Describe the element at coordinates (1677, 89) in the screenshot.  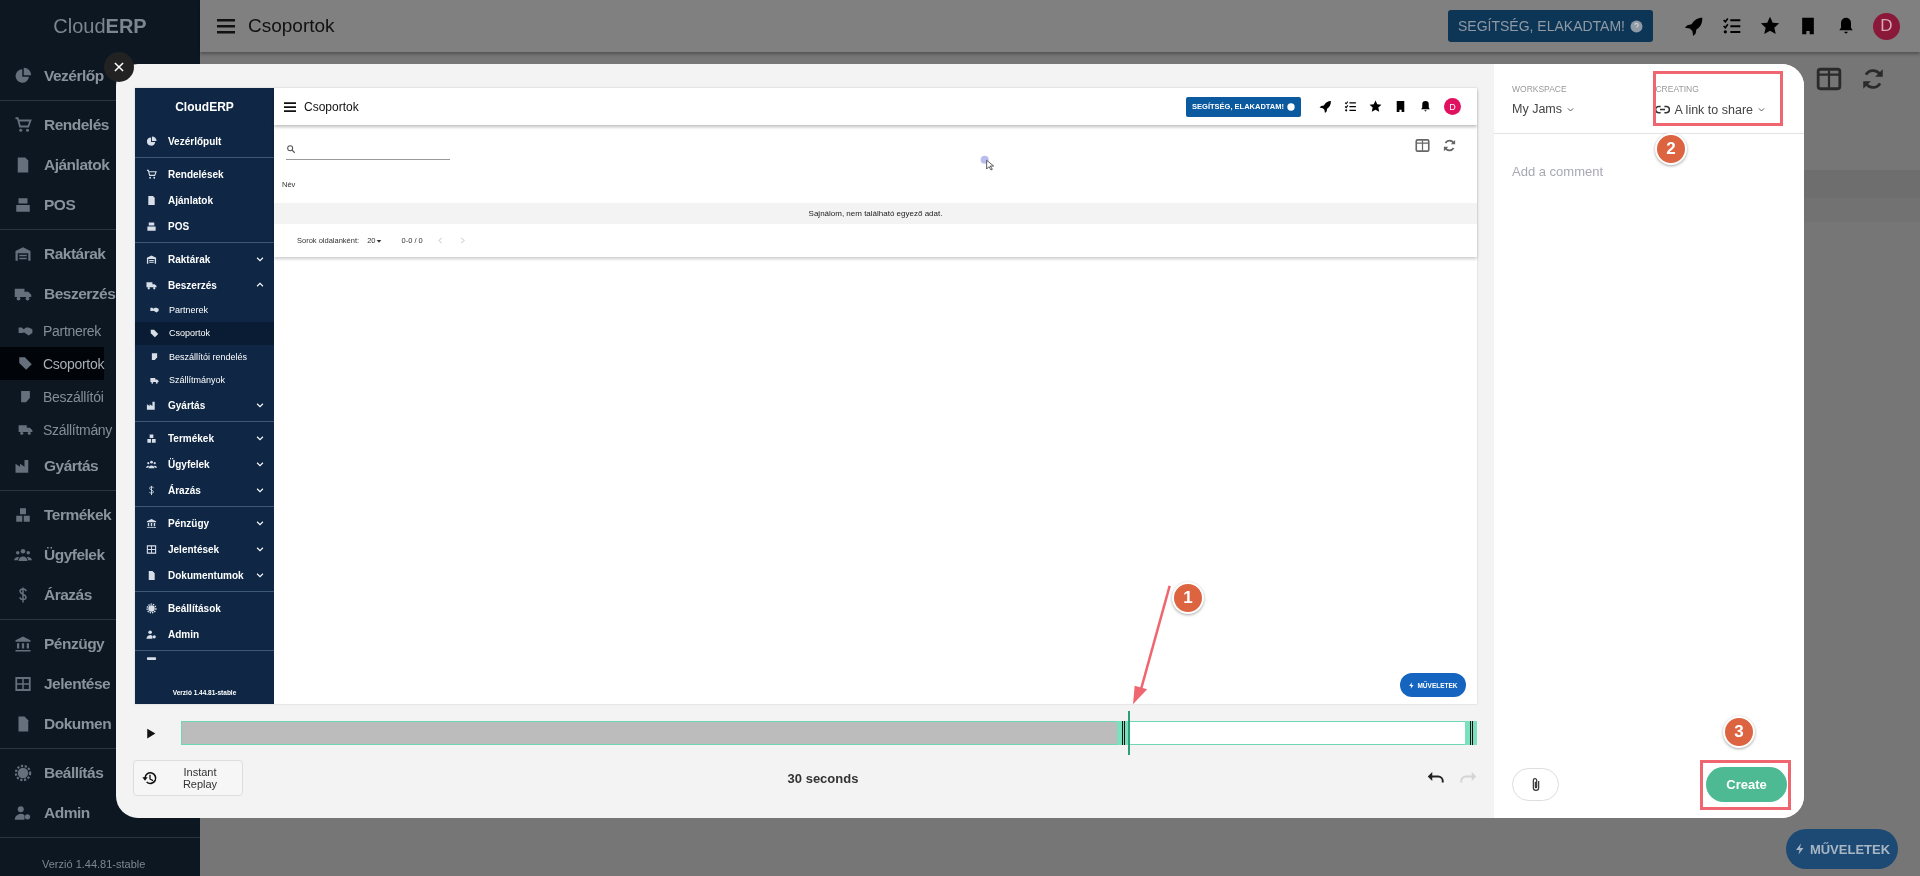
I see `creating-label: CREATING` at that location.